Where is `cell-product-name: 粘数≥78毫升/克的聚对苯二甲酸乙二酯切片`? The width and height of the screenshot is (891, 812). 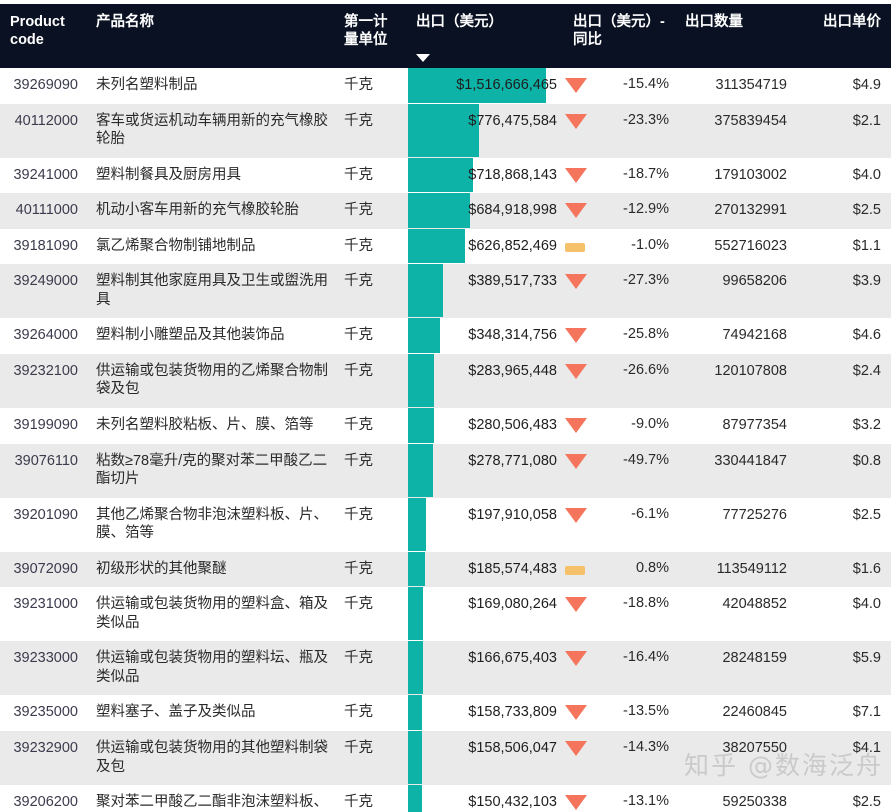
cell-product-name: 粘数≥78毫升/克的聚对苯二甲酸乙二酯切片 is located at coordinates (212, 470).